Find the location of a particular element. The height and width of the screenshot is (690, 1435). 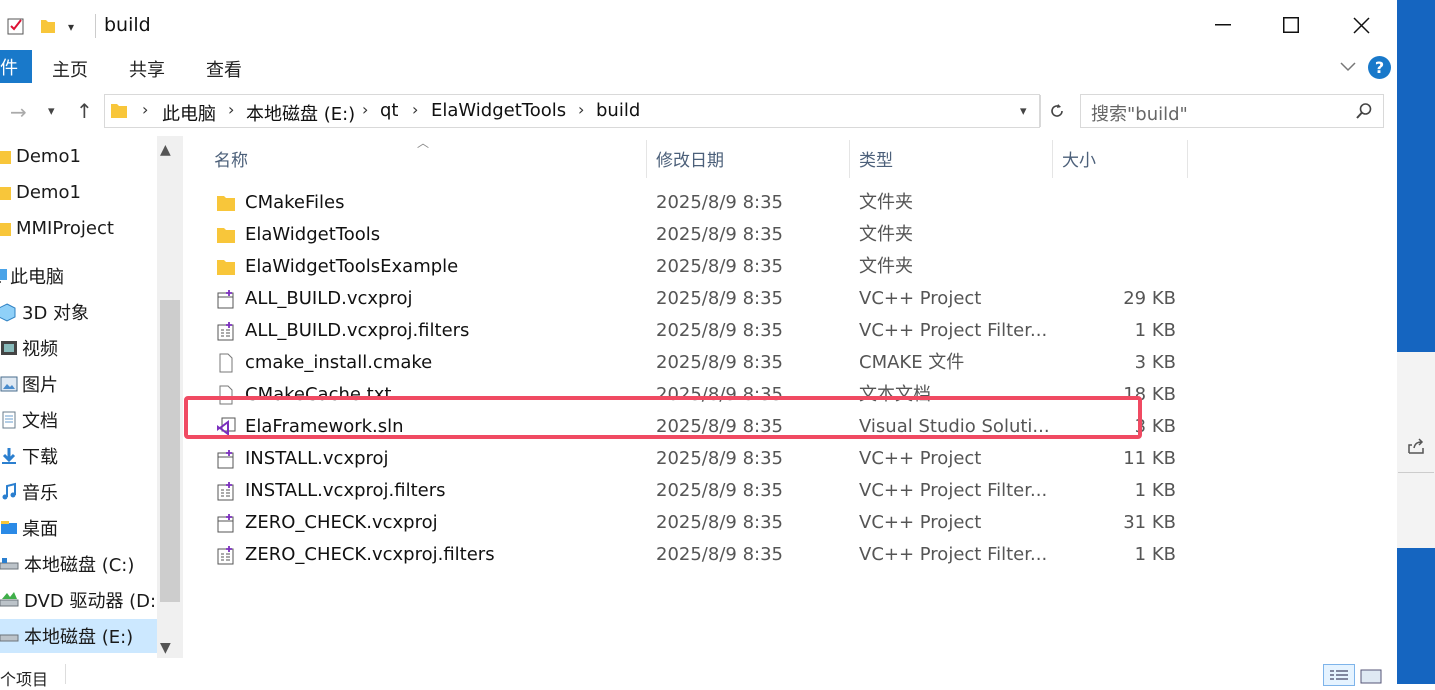

file-row-elawidgettoolsexample: ElaWidgetToolsExample 2025/8/9 8:35 文件夹 is located at coordinates (691, 267).